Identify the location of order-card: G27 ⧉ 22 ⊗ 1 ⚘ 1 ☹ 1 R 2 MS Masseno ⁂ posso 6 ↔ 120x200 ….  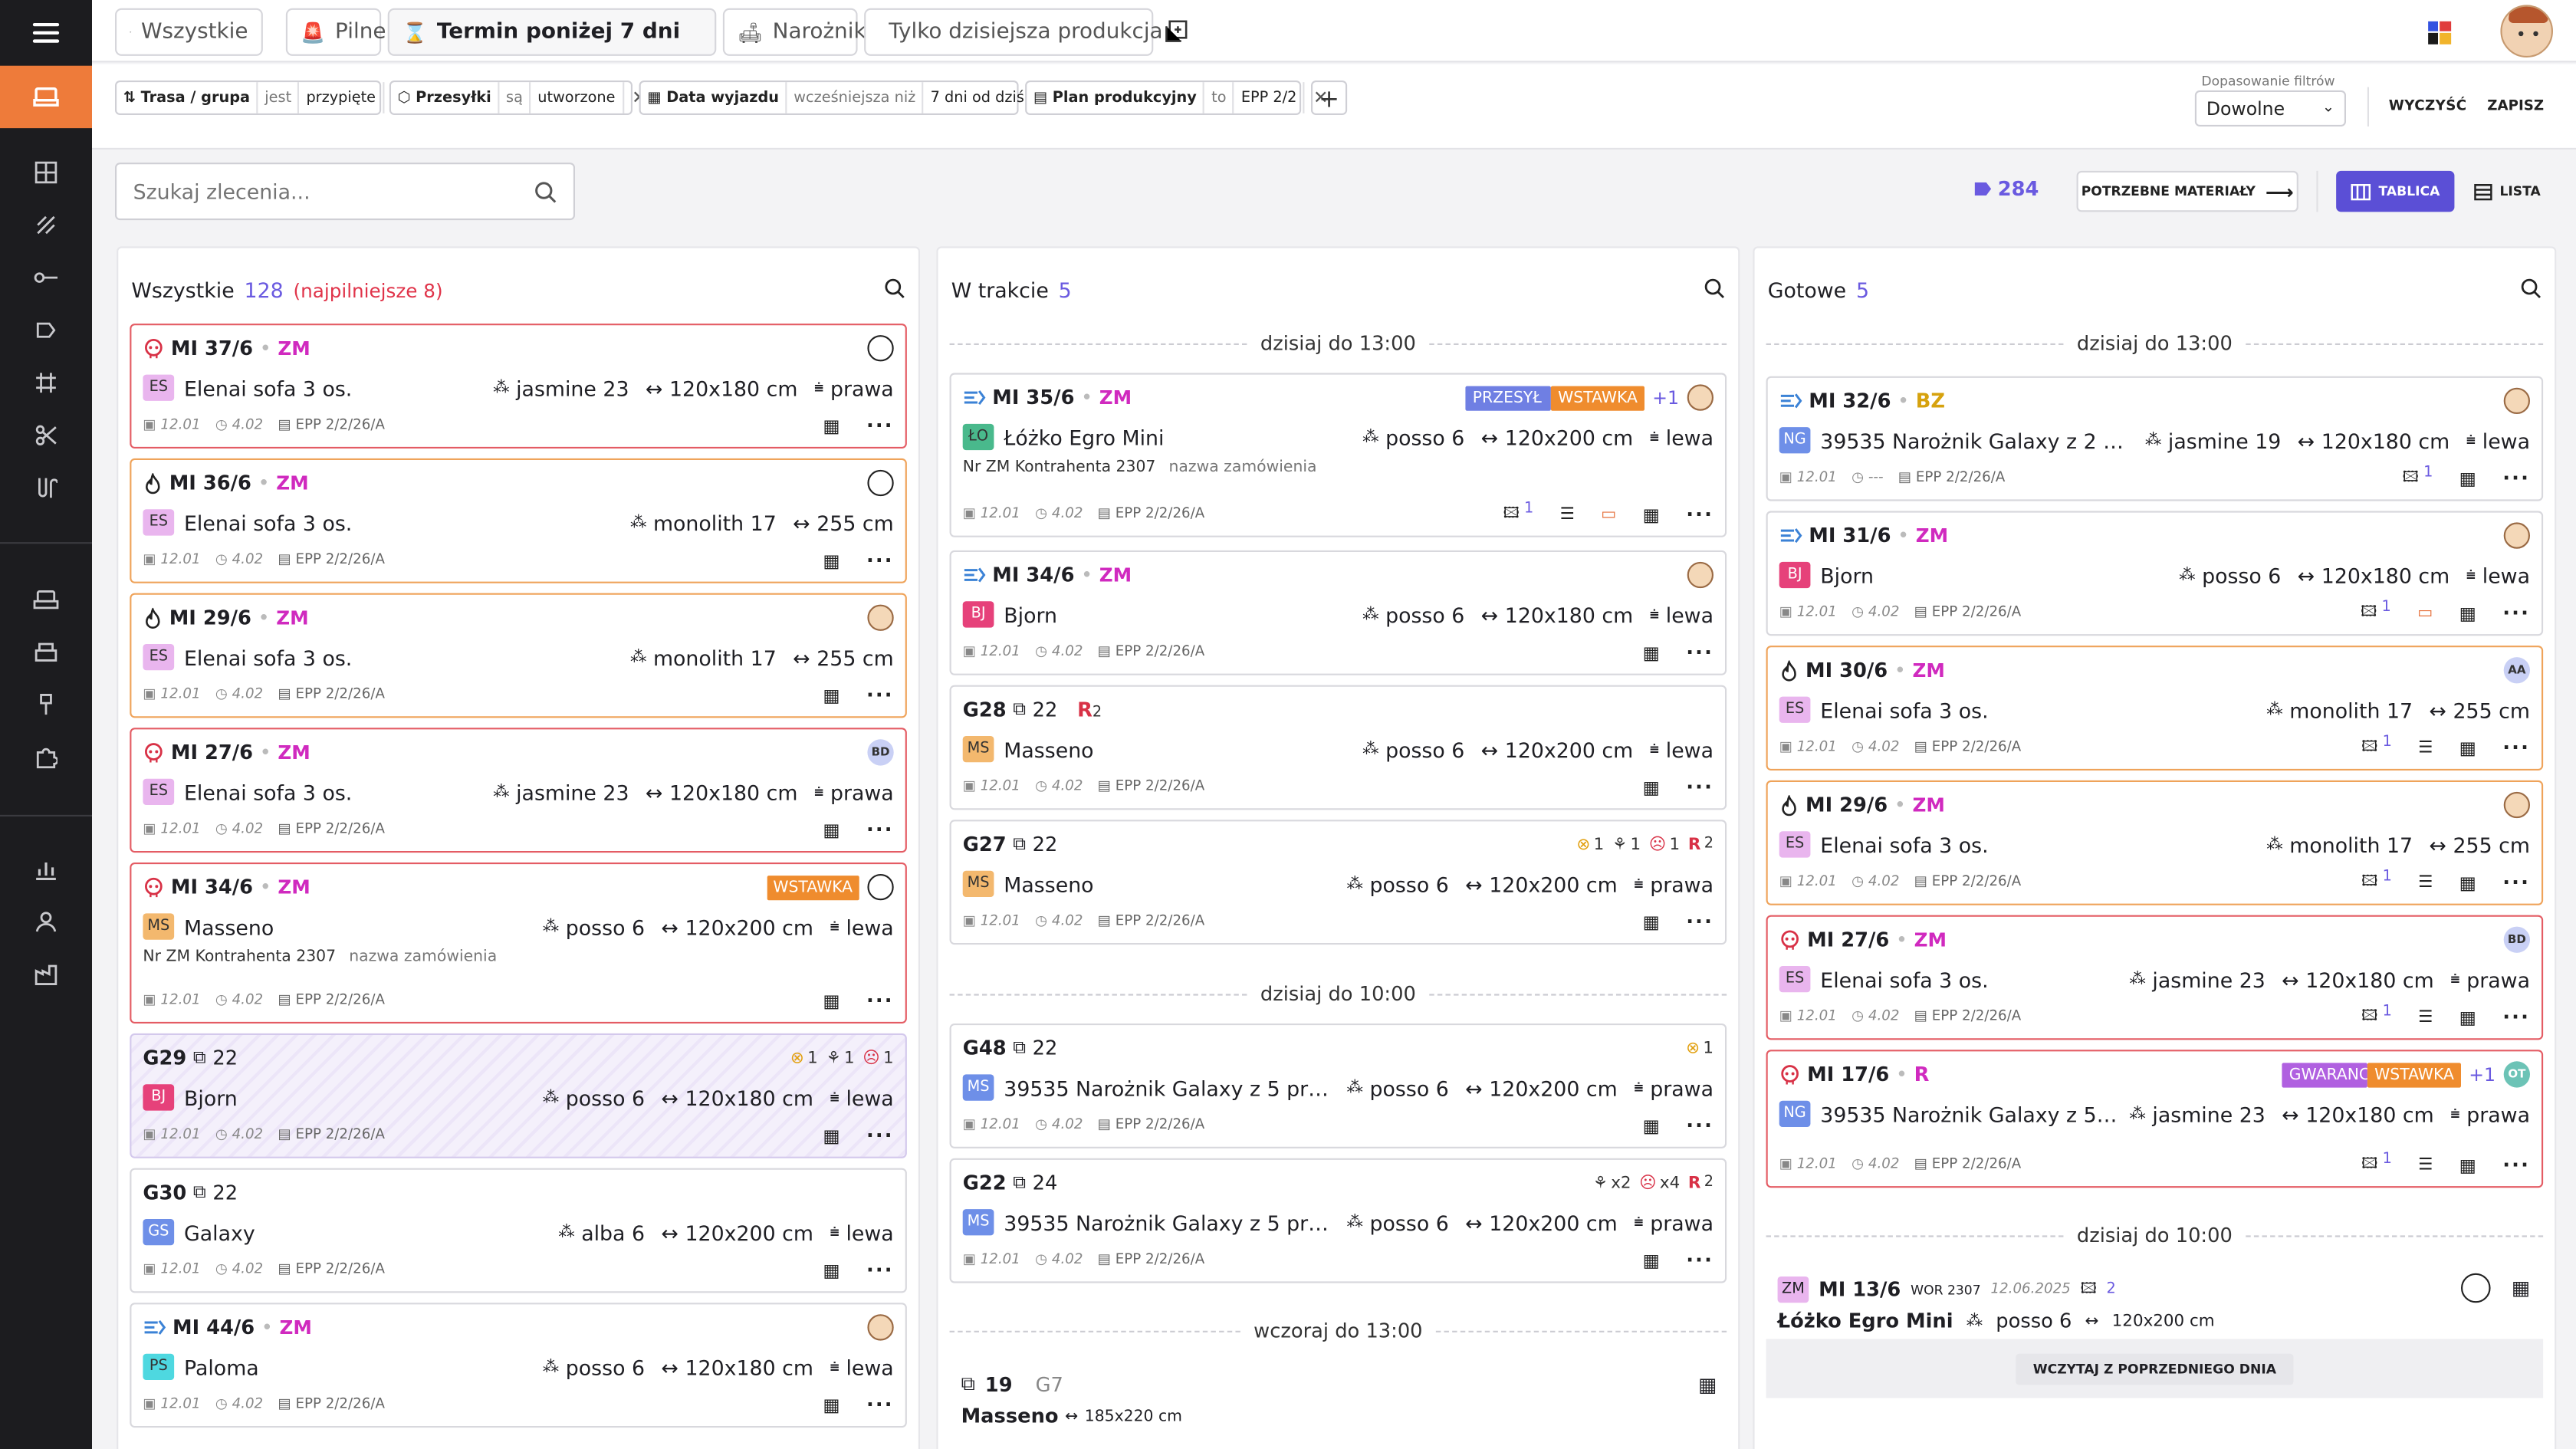
(1338, 883).